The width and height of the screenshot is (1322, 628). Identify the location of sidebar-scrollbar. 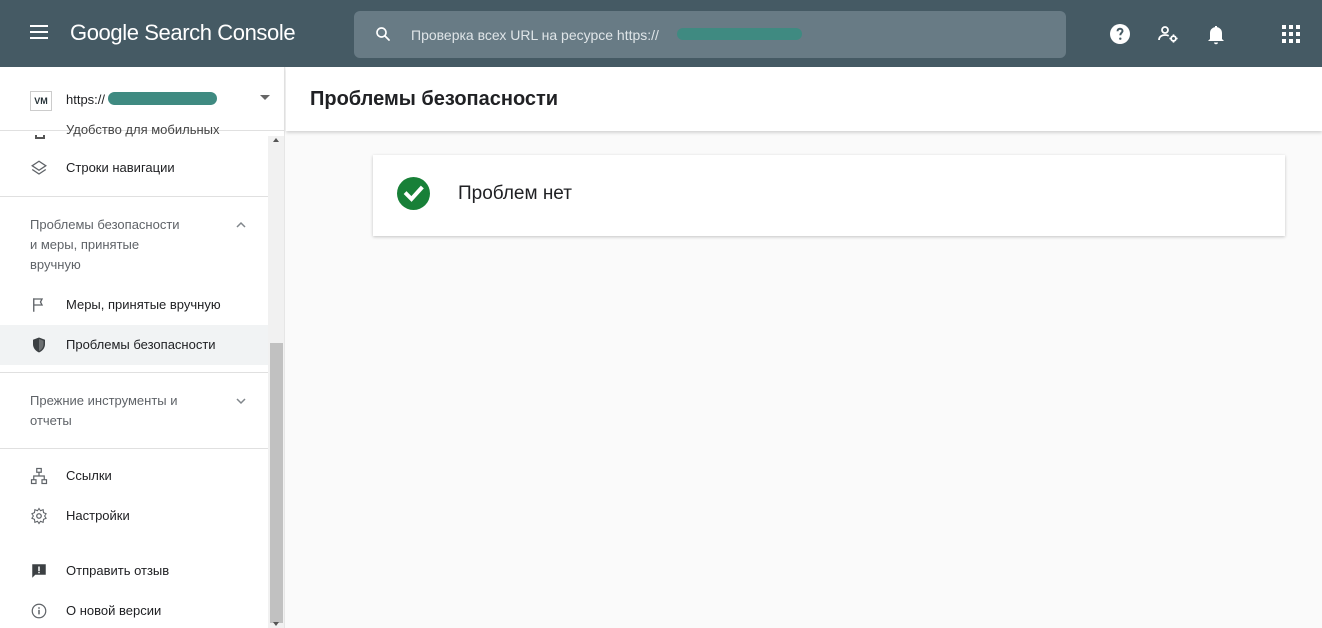
(276, 382).